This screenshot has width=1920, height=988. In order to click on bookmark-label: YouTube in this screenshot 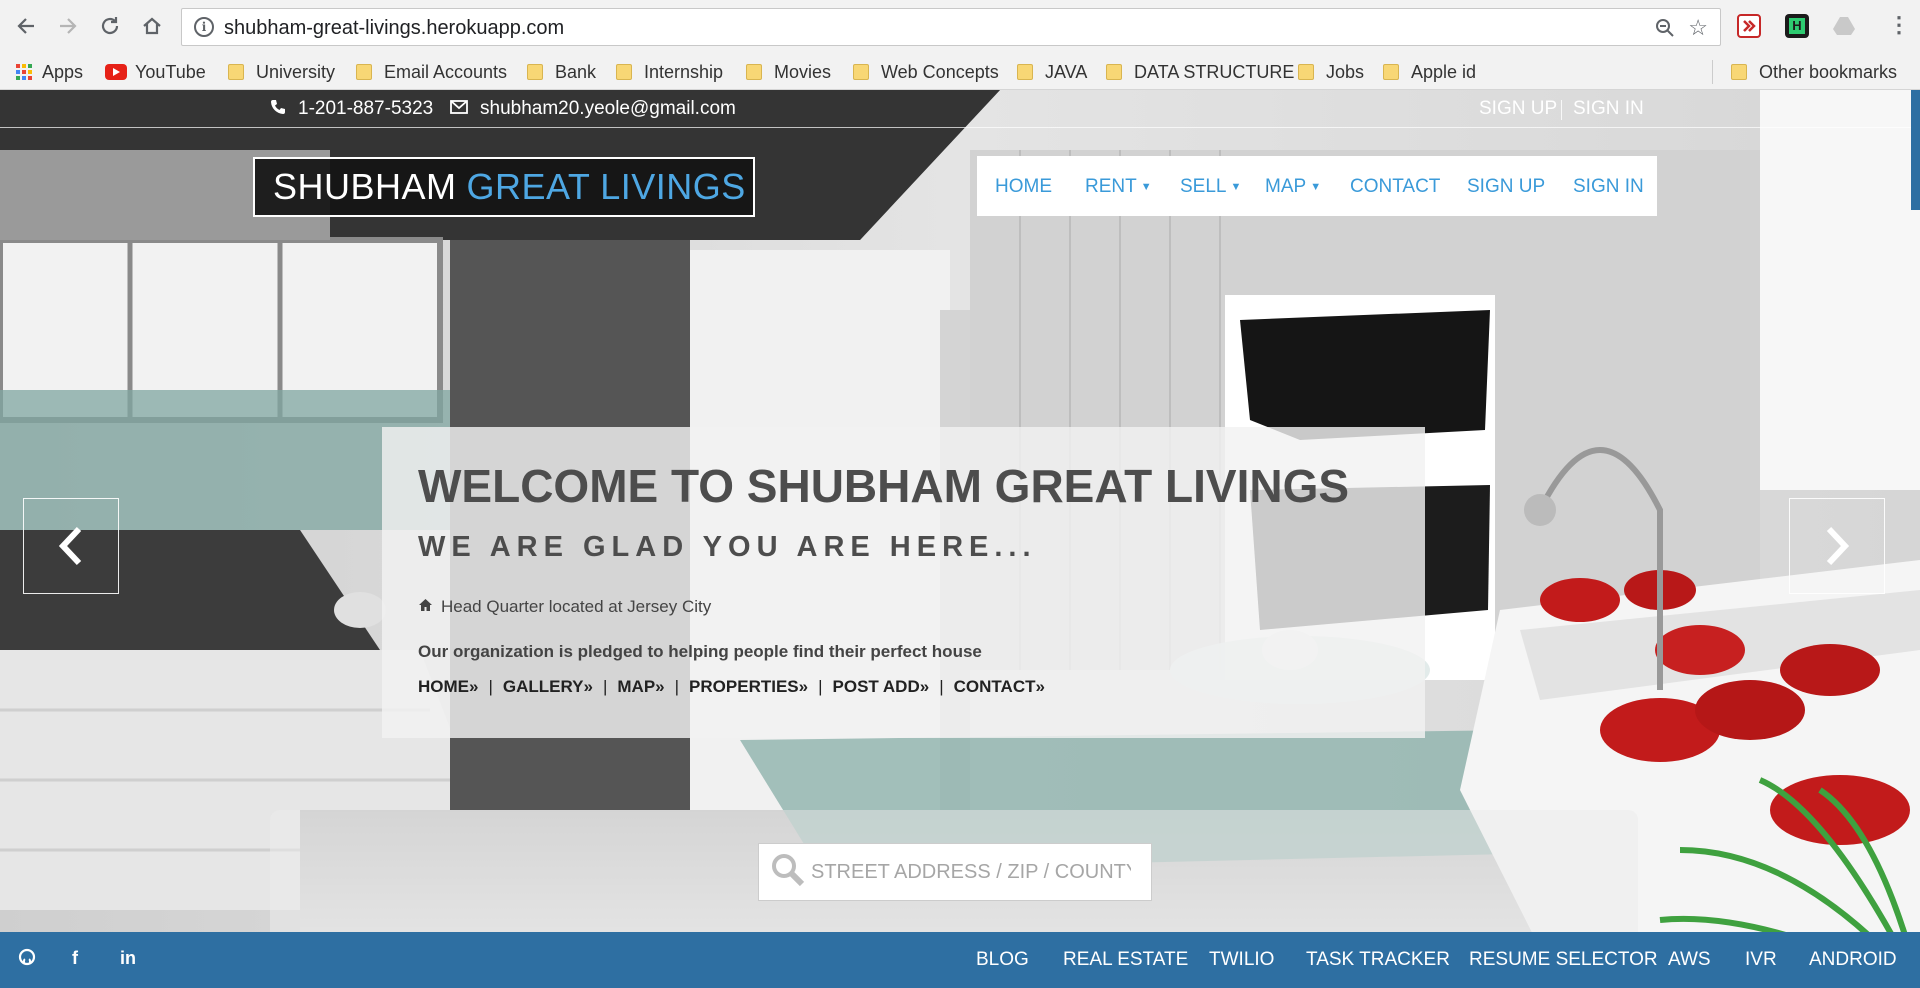, I will do `click(170, 71)`.